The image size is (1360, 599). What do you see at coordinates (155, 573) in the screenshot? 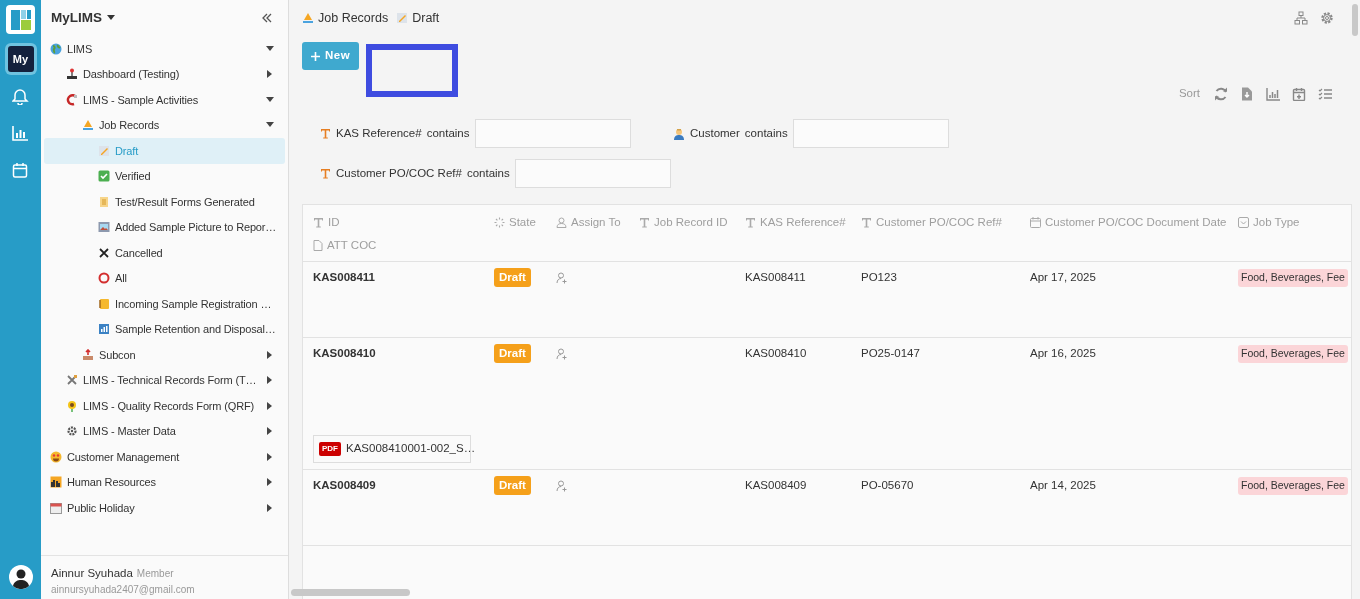
I see `user-role: Member` at bounding box center [155, 573].